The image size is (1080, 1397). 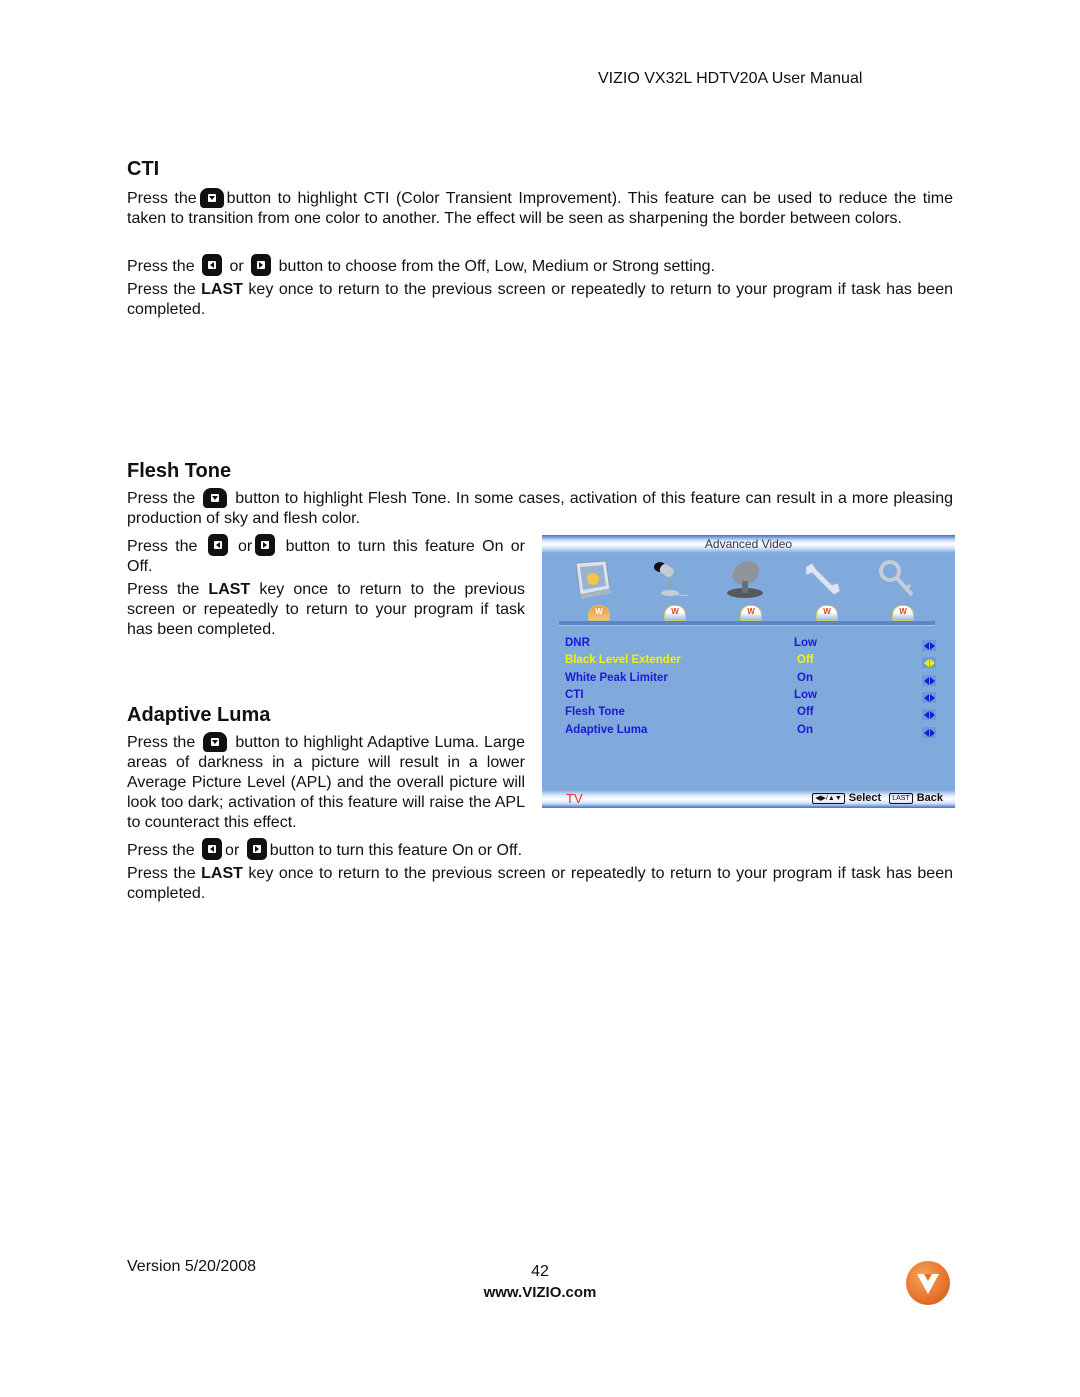 I want to click on osd-menu-item: Adaptive Luma On, so click(x=748, y=732).